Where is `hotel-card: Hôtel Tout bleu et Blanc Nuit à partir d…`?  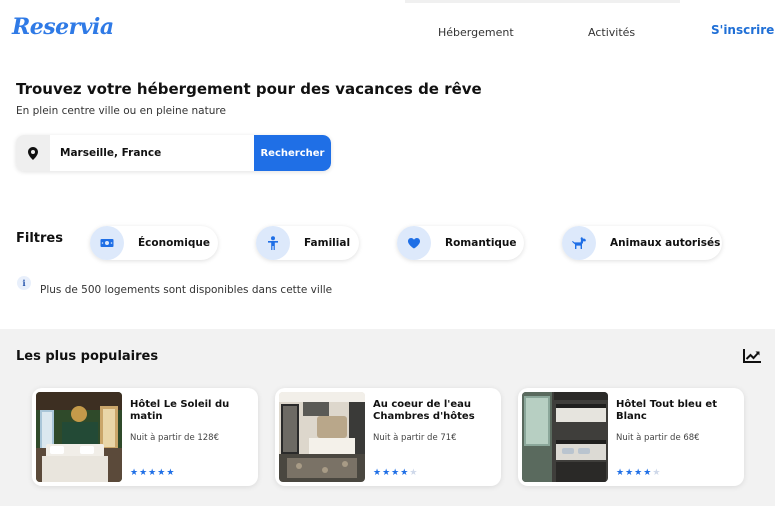
hotel-card: Hôtel Tout bleu et Blanc Nuit à partir d… is located at coordinates (631, 437).